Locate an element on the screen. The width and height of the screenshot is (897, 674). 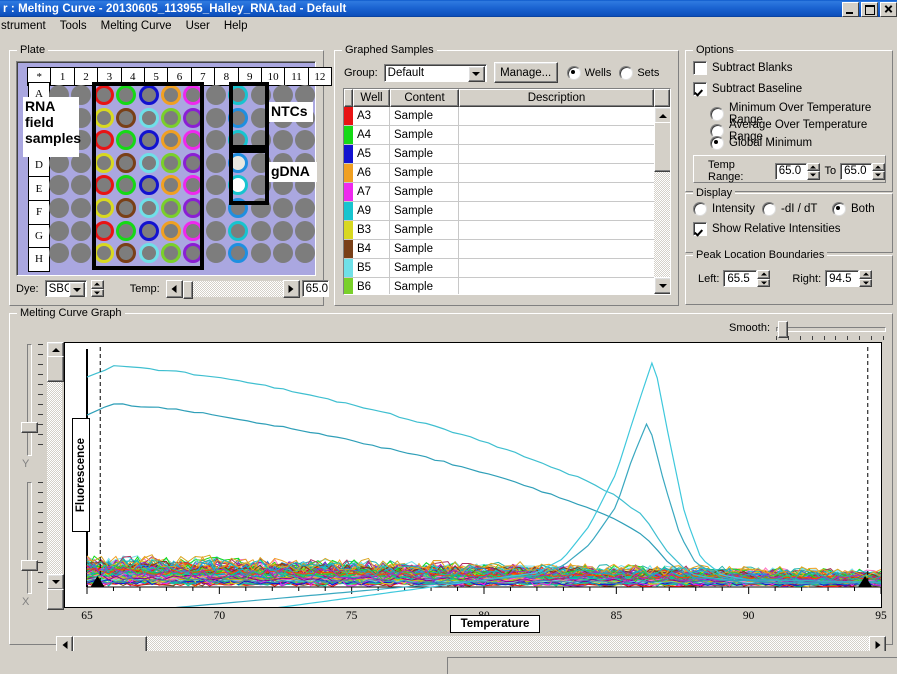
samples-scrollbar is located at coordinates (662, 200).